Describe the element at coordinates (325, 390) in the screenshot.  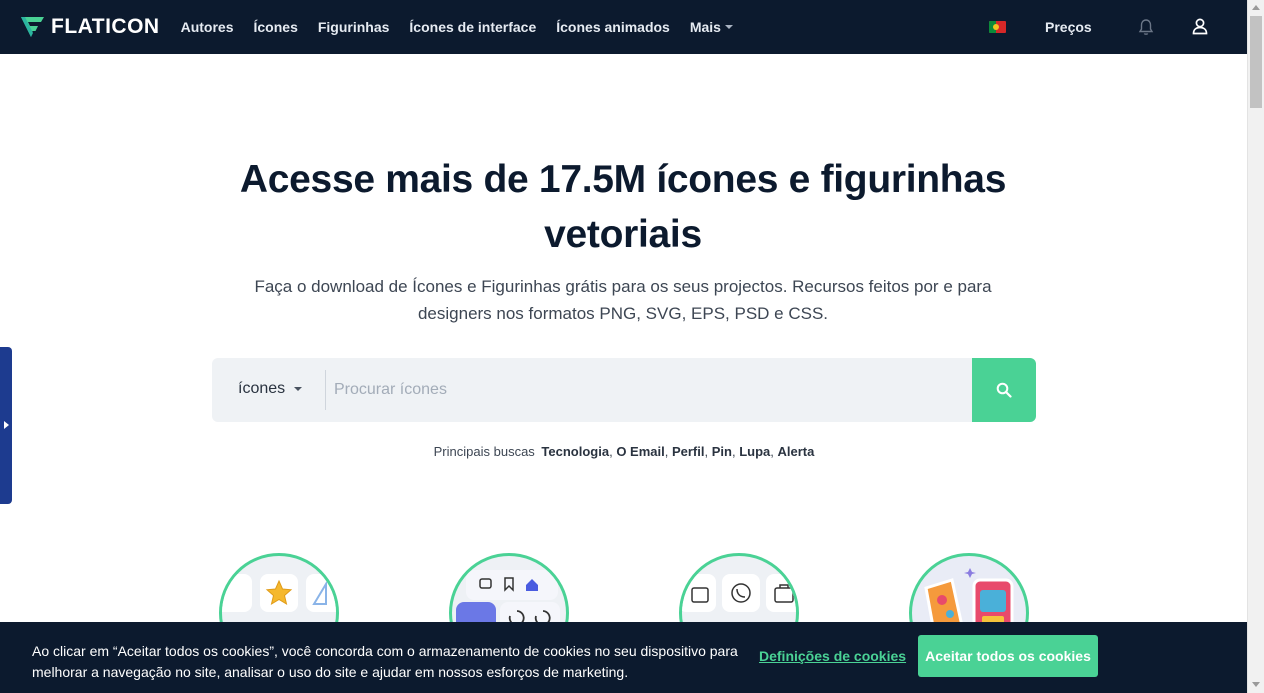
I see `search-divider` at that location.